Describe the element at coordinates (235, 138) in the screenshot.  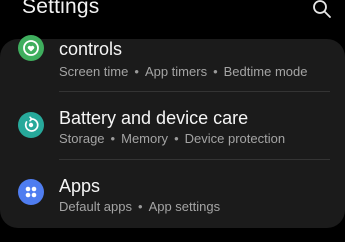
I see `subtitle-item: Device protection` at that location.